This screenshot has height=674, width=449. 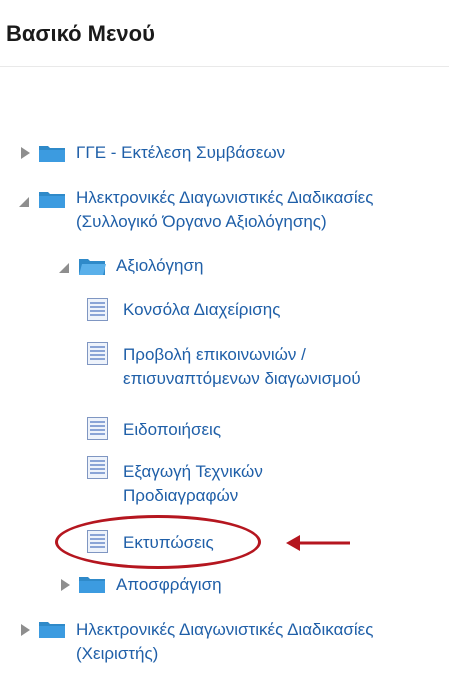 What do you see at coordinates (214, 355) in the screenshot?
I see `tree-item-label-line1: Προβολή επικοινωνιών /` at bounding box center [214, 355].